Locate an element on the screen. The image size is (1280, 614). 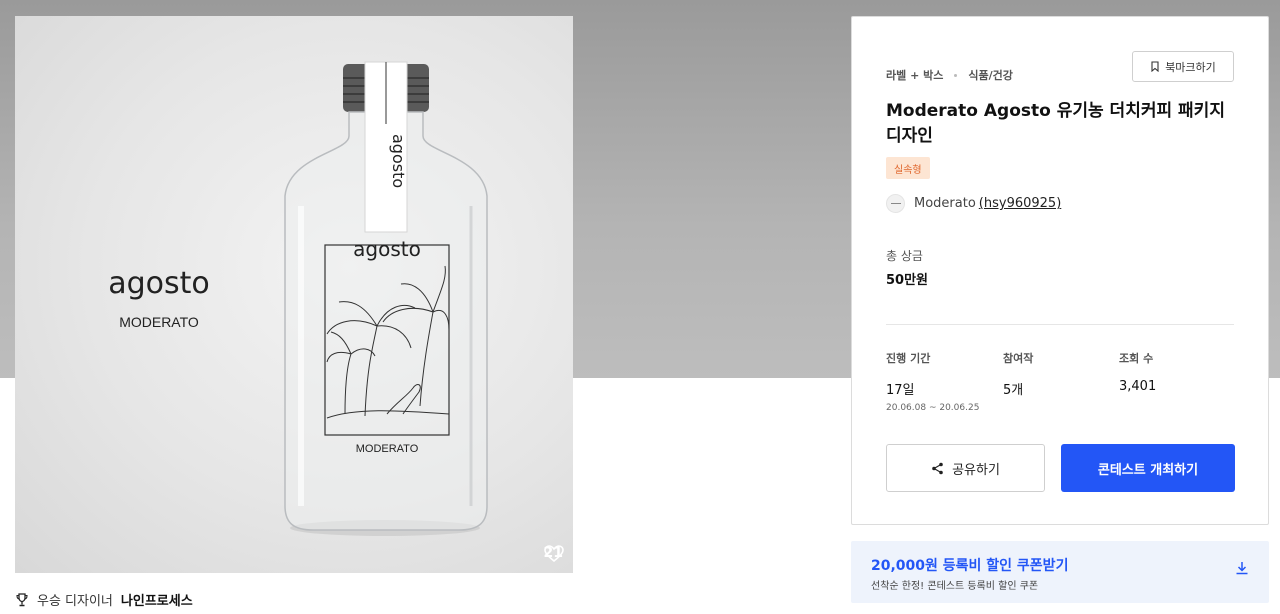
stat-value: 5개 is located at coordinates (1013, 390).